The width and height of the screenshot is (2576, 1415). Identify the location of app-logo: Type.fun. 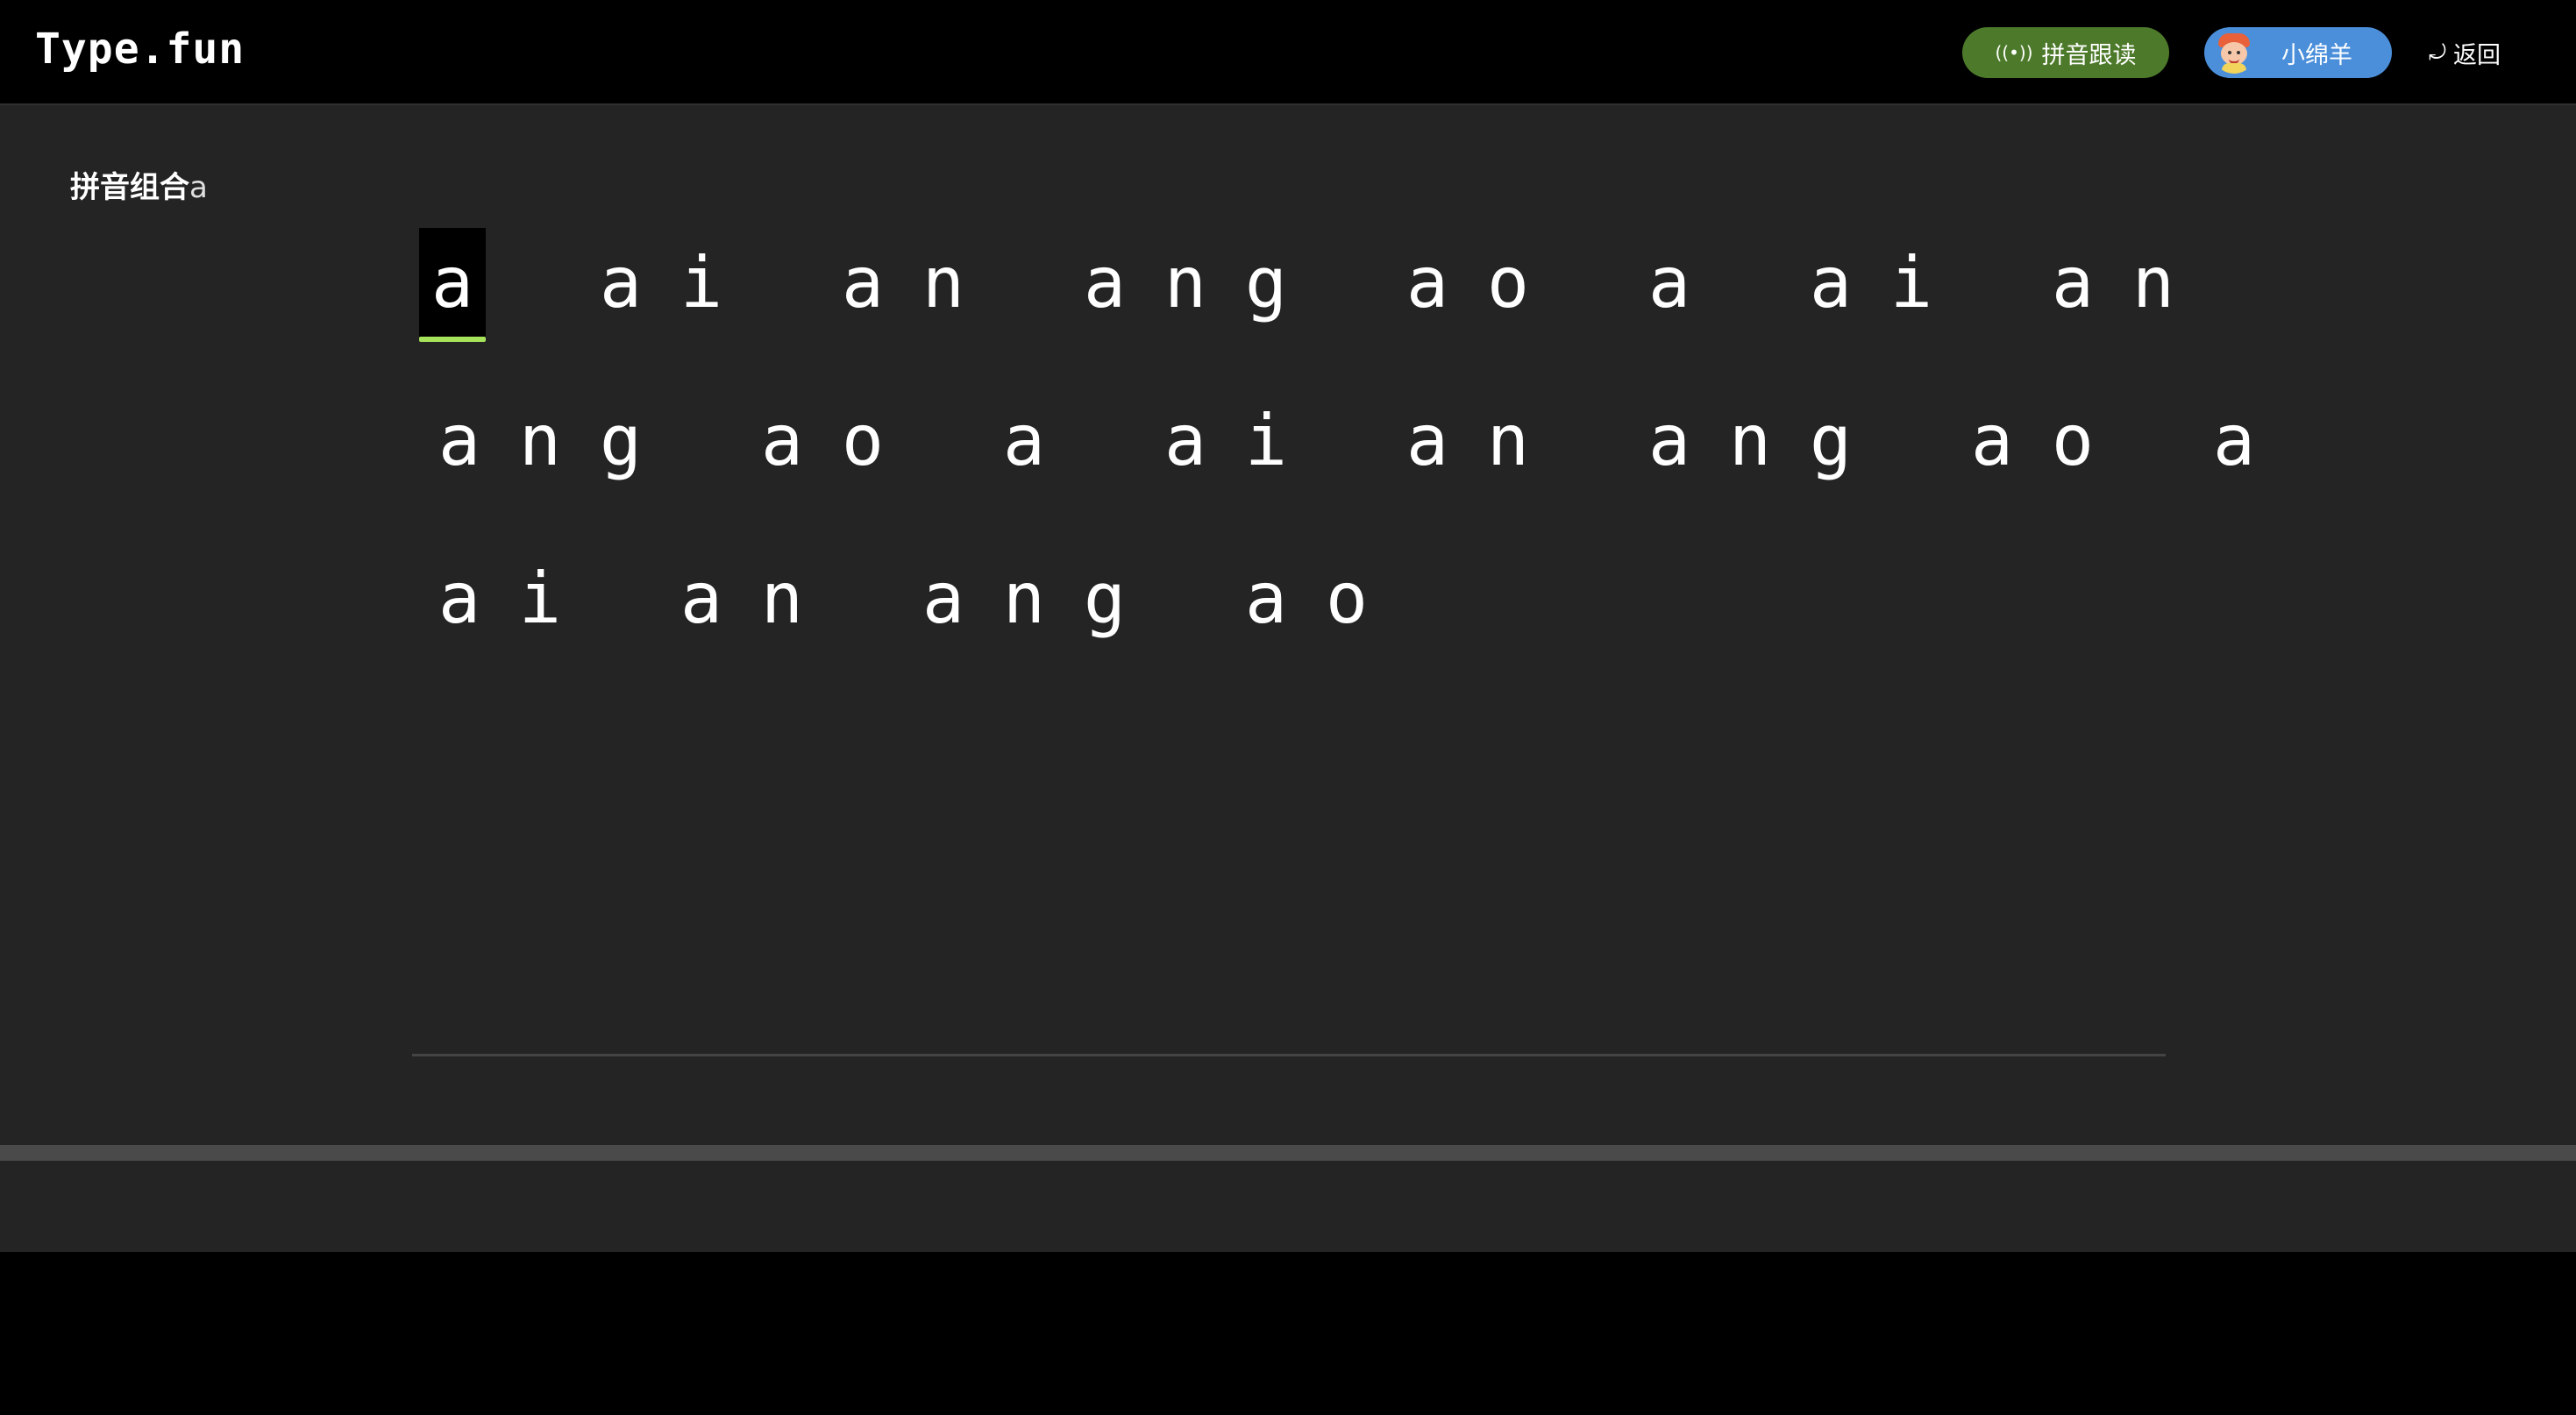
(140, 49).